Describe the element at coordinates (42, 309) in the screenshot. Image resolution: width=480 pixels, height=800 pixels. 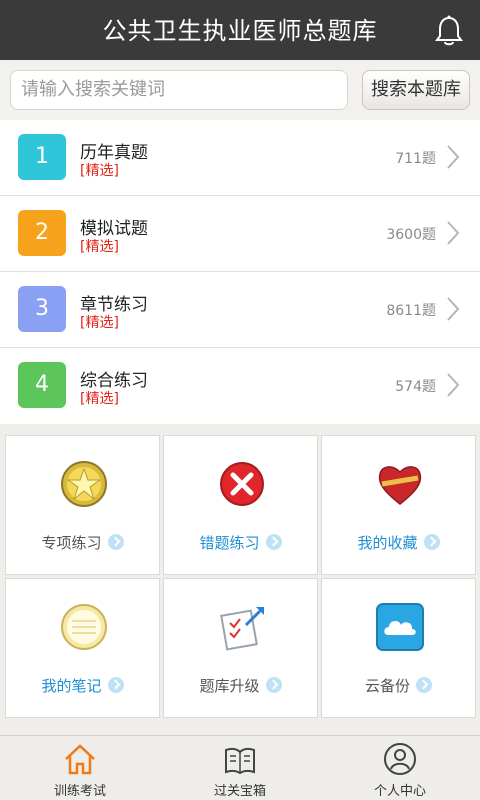
I see `item-number-badge: 3` at that location.